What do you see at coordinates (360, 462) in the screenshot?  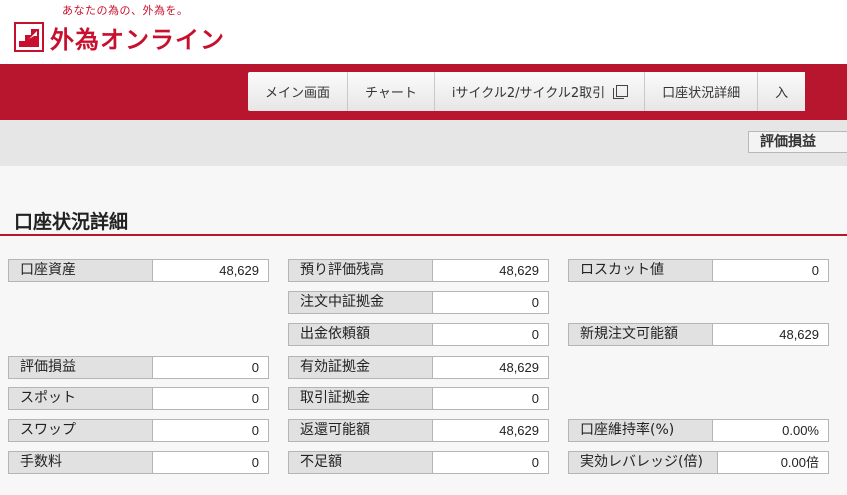 I see `field-label: 不足額` at bounding box center [360, 462].